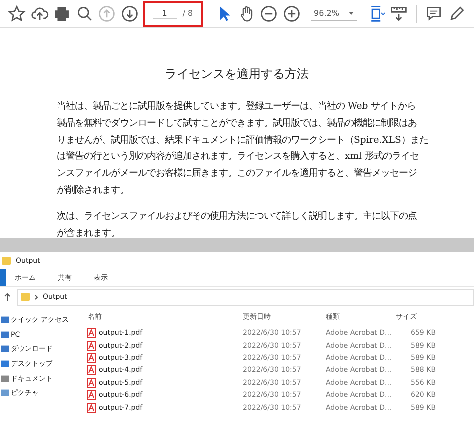  Describe the element at coordinates (434, 13) in the screenshot. I see `comment-icon` at that location.